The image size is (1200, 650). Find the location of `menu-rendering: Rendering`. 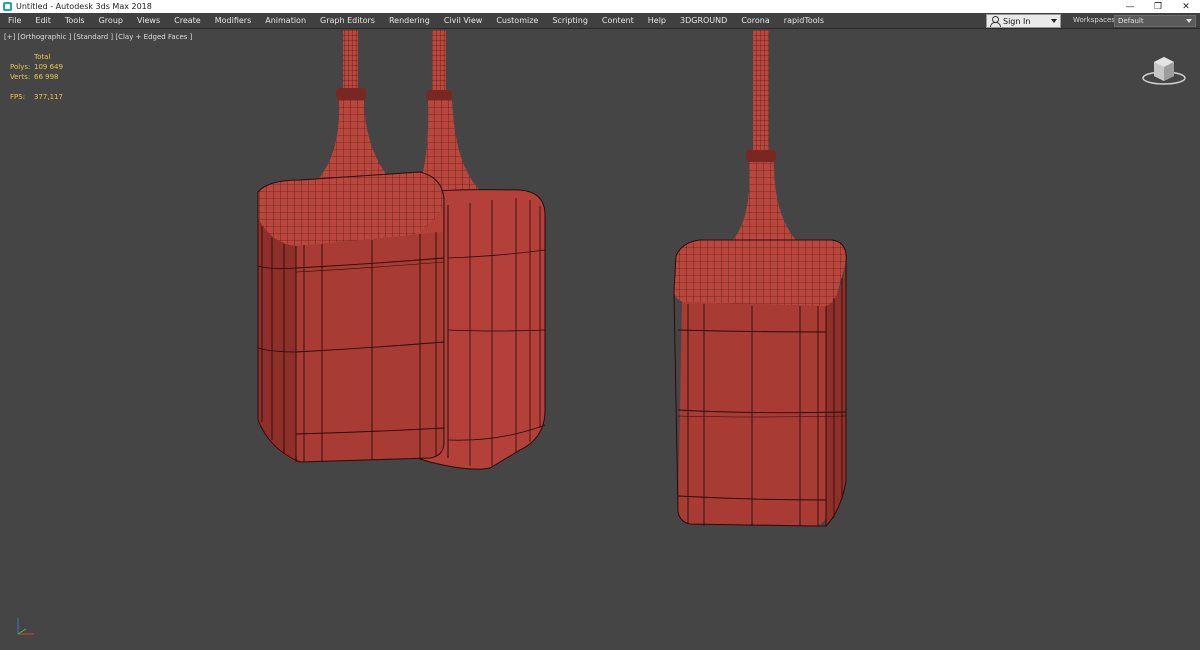

menu-rendering: Rendering is located at coordinates (409, 21).